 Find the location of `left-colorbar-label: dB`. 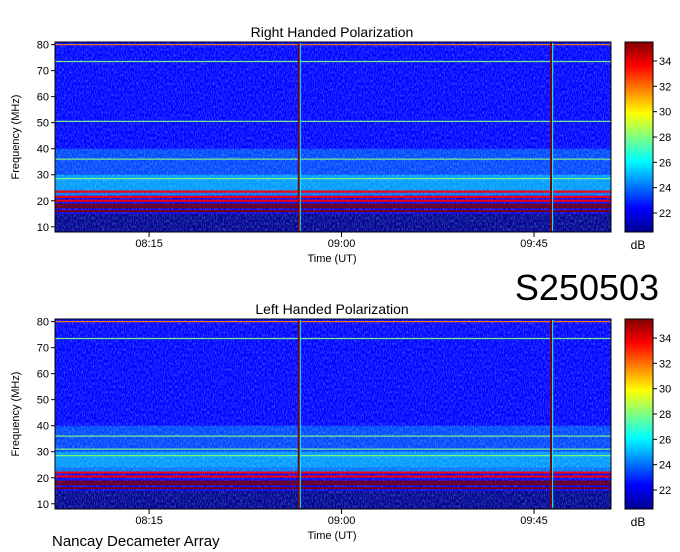

left-colorbar-label: dB is located at coordinates (638, 522).